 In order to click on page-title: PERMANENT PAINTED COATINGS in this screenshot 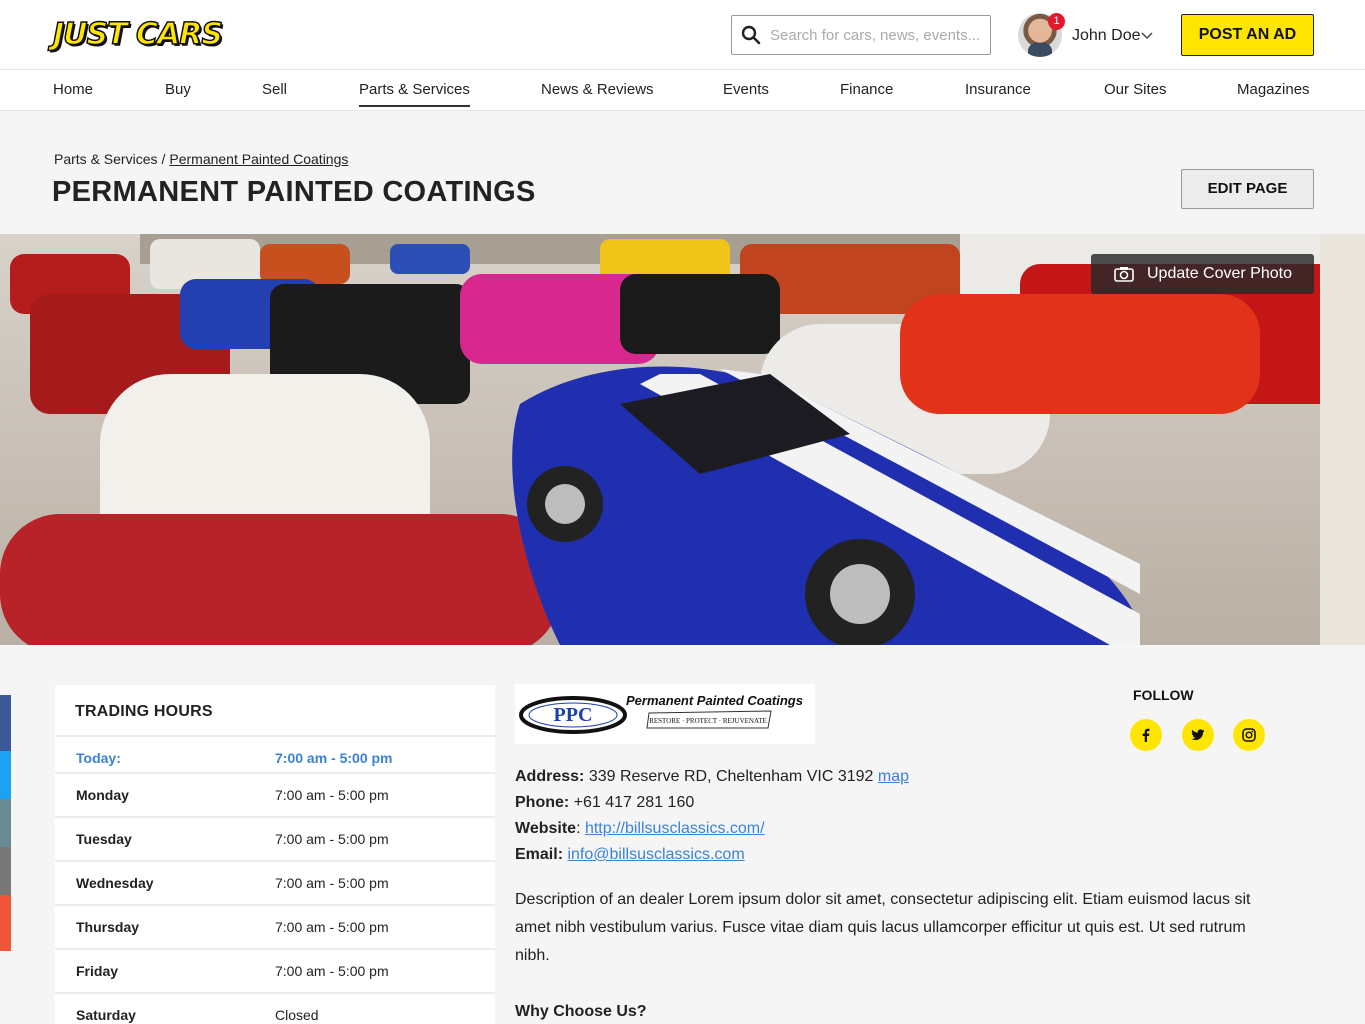, I will do `click(294, 192)`.